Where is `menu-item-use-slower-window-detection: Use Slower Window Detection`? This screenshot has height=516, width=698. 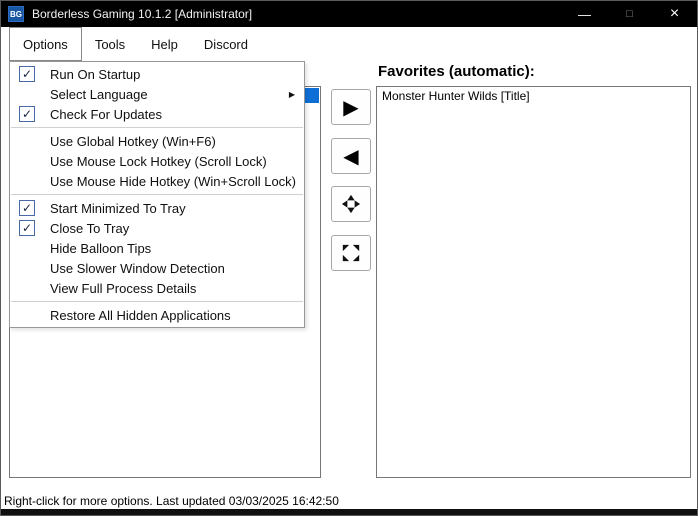 menu-item-use-slower-window-detection: Use Slower Window Detection is located at coordinates (157, 268).